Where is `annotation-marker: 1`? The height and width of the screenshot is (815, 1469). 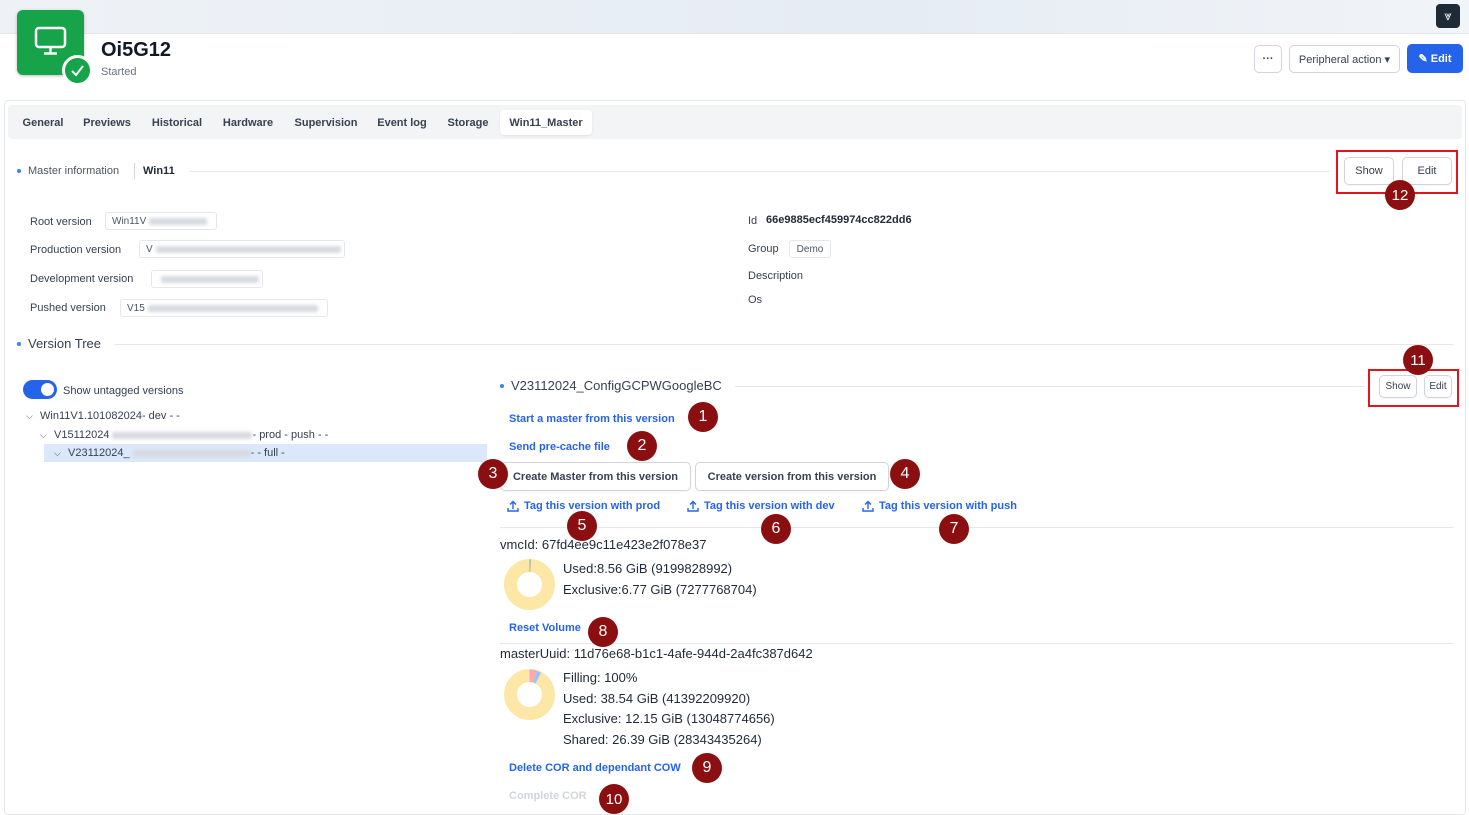 annotation-marker: 1 is located at coordinates (703, 417).